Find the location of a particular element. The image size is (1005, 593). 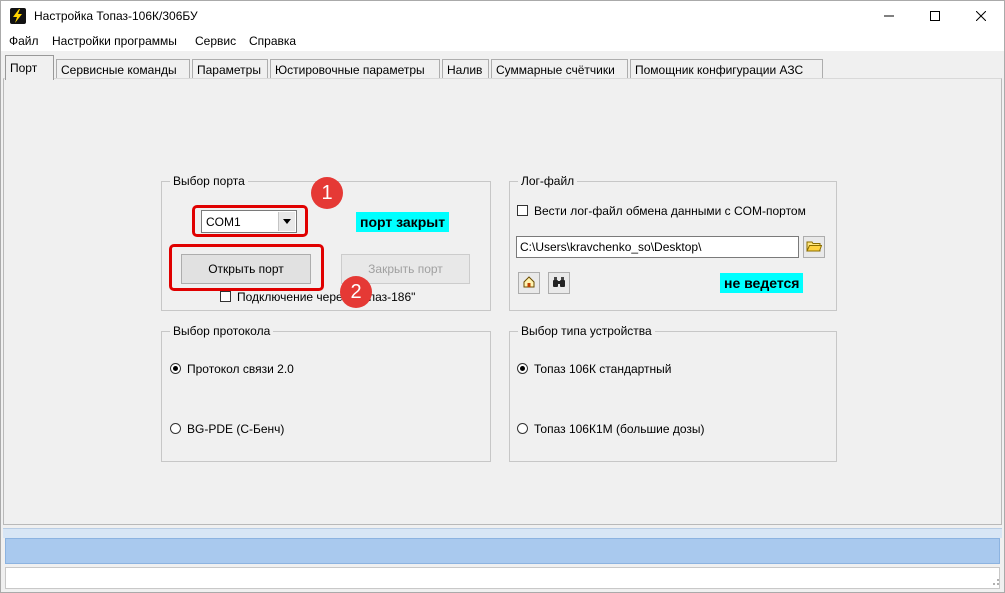

binoculars-icon is located at coordinates (559, 283).